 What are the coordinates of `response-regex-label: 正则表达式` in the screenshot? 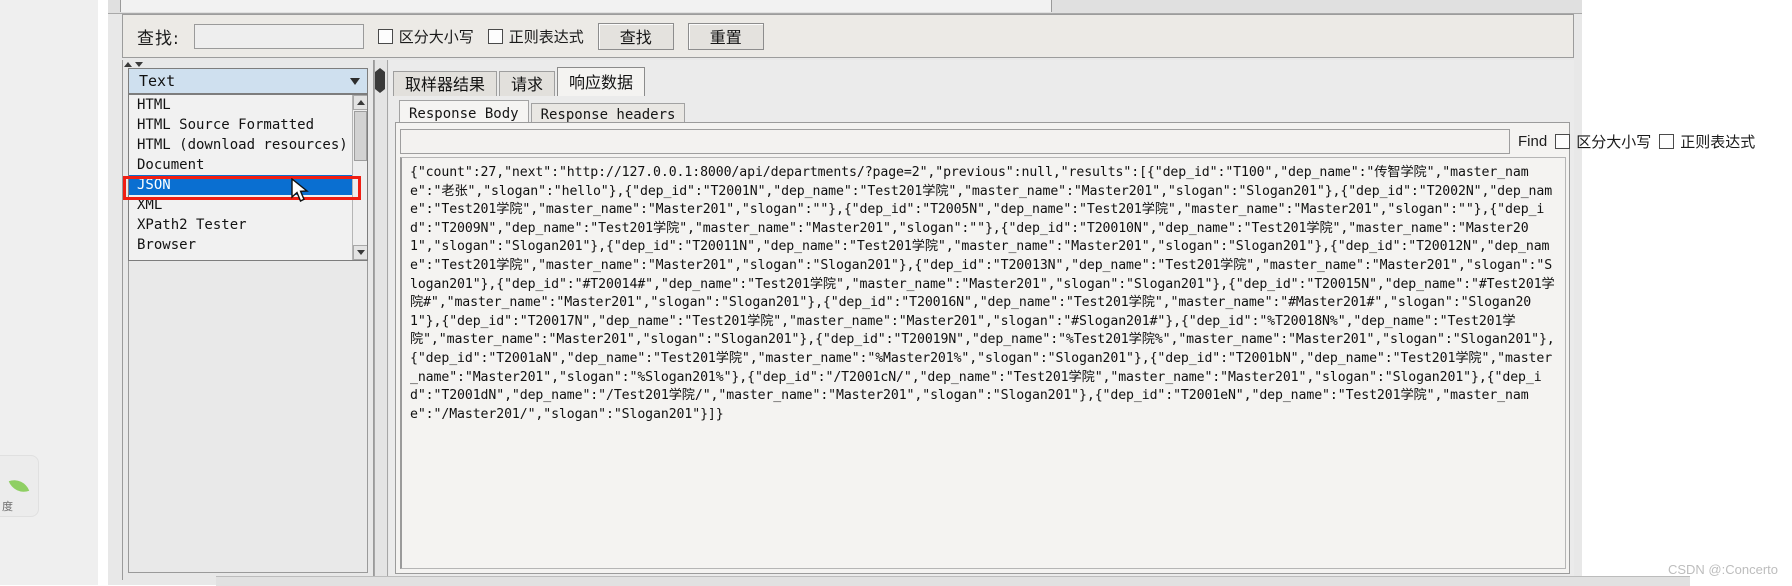 It's located at (1718, 141).